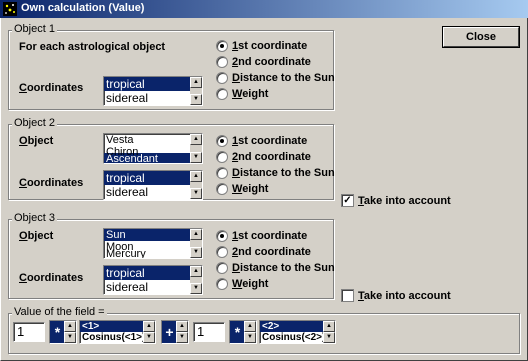 The width and height of the screenshot is (528, 361). What do you see at coordinates (347, 200) in the screenshot?
I see `checkmark-icon: ✓` at bounding box center [347, 200].